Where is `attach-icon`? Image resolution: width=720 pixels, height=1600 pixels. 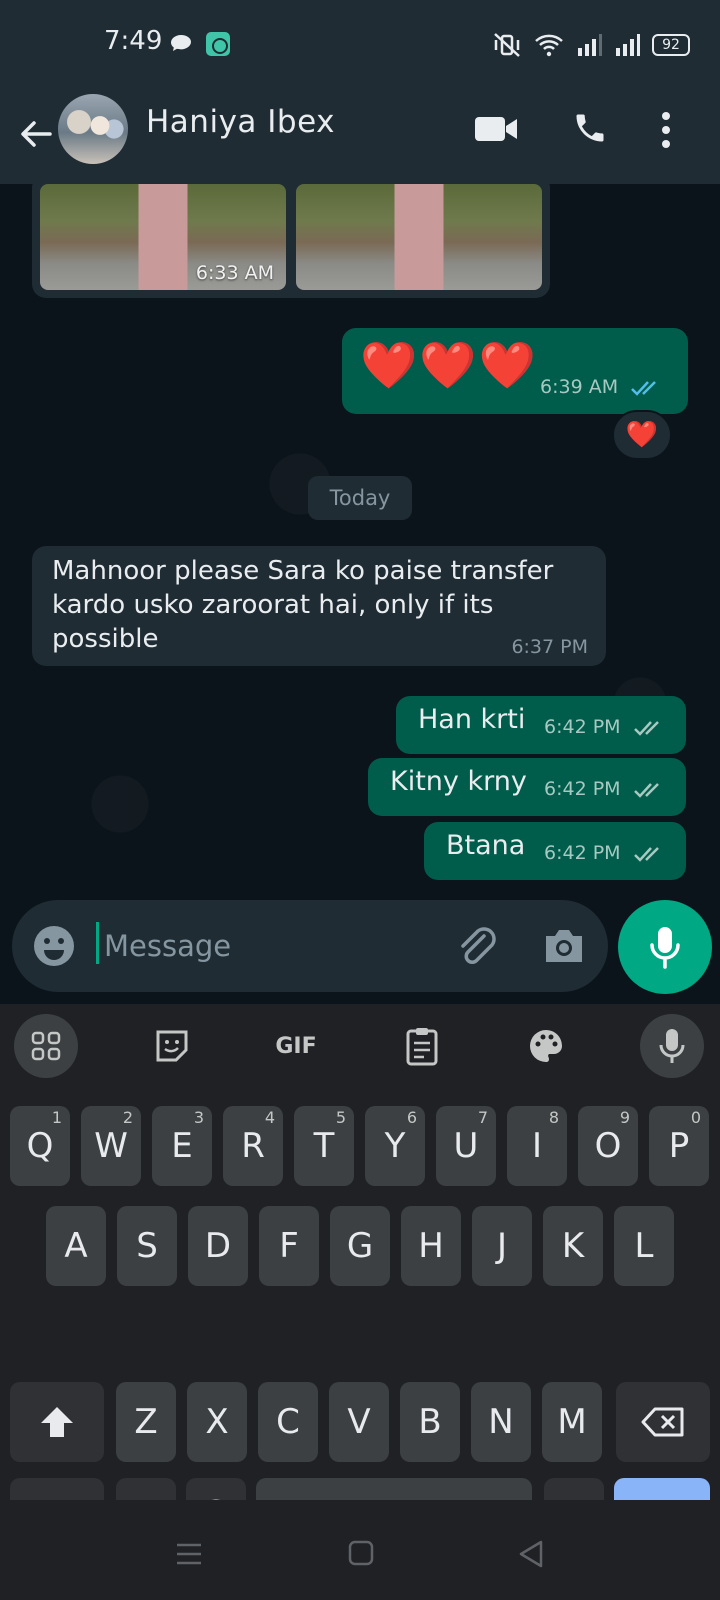 attach-icon is located at coordinates (476, 946).